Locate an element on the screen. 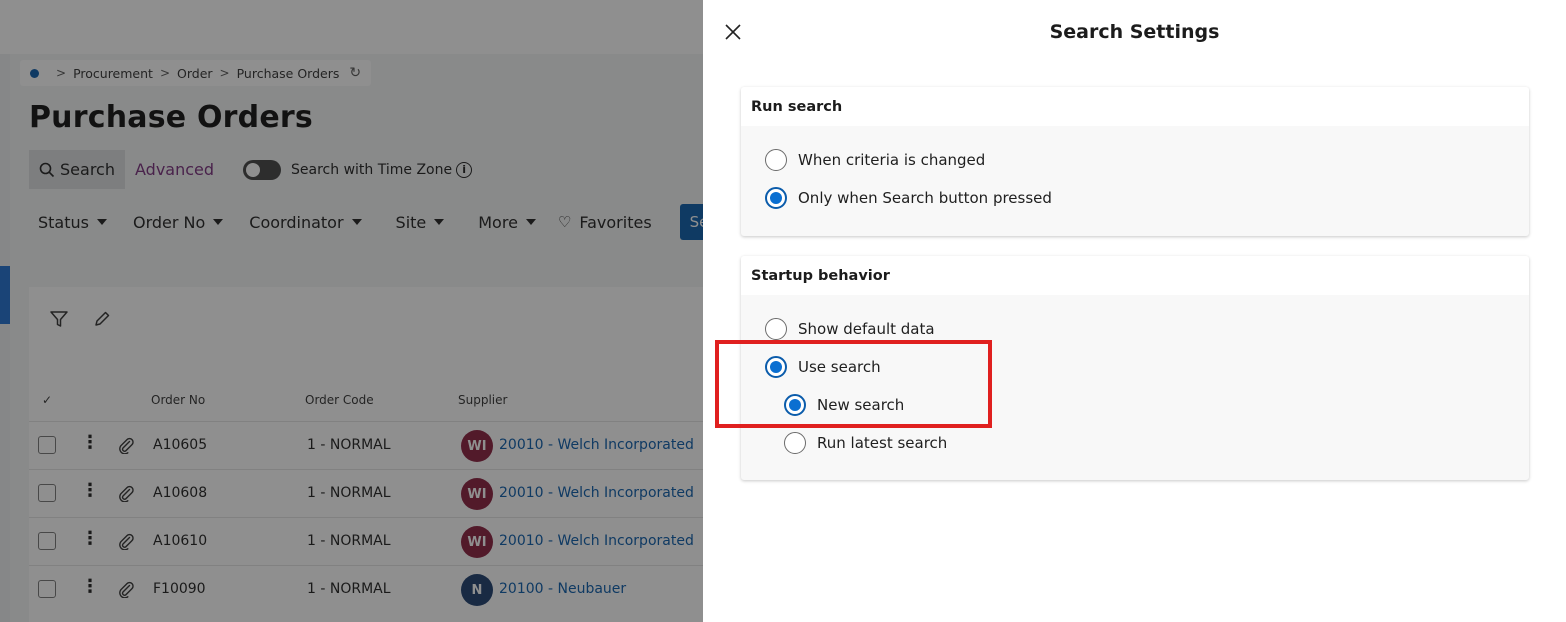  dialog-title: Search Settings is located at coordinates (1134, 32).